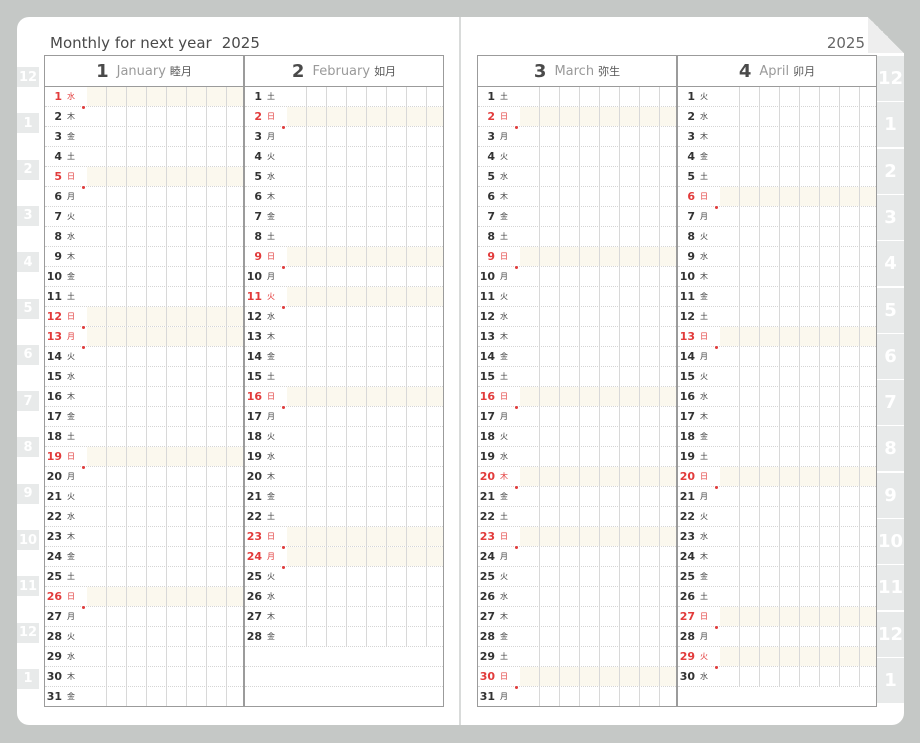 The height and width of the screenshot is (743, 920). I want to click on day-row: 9木, so click(144, 257).